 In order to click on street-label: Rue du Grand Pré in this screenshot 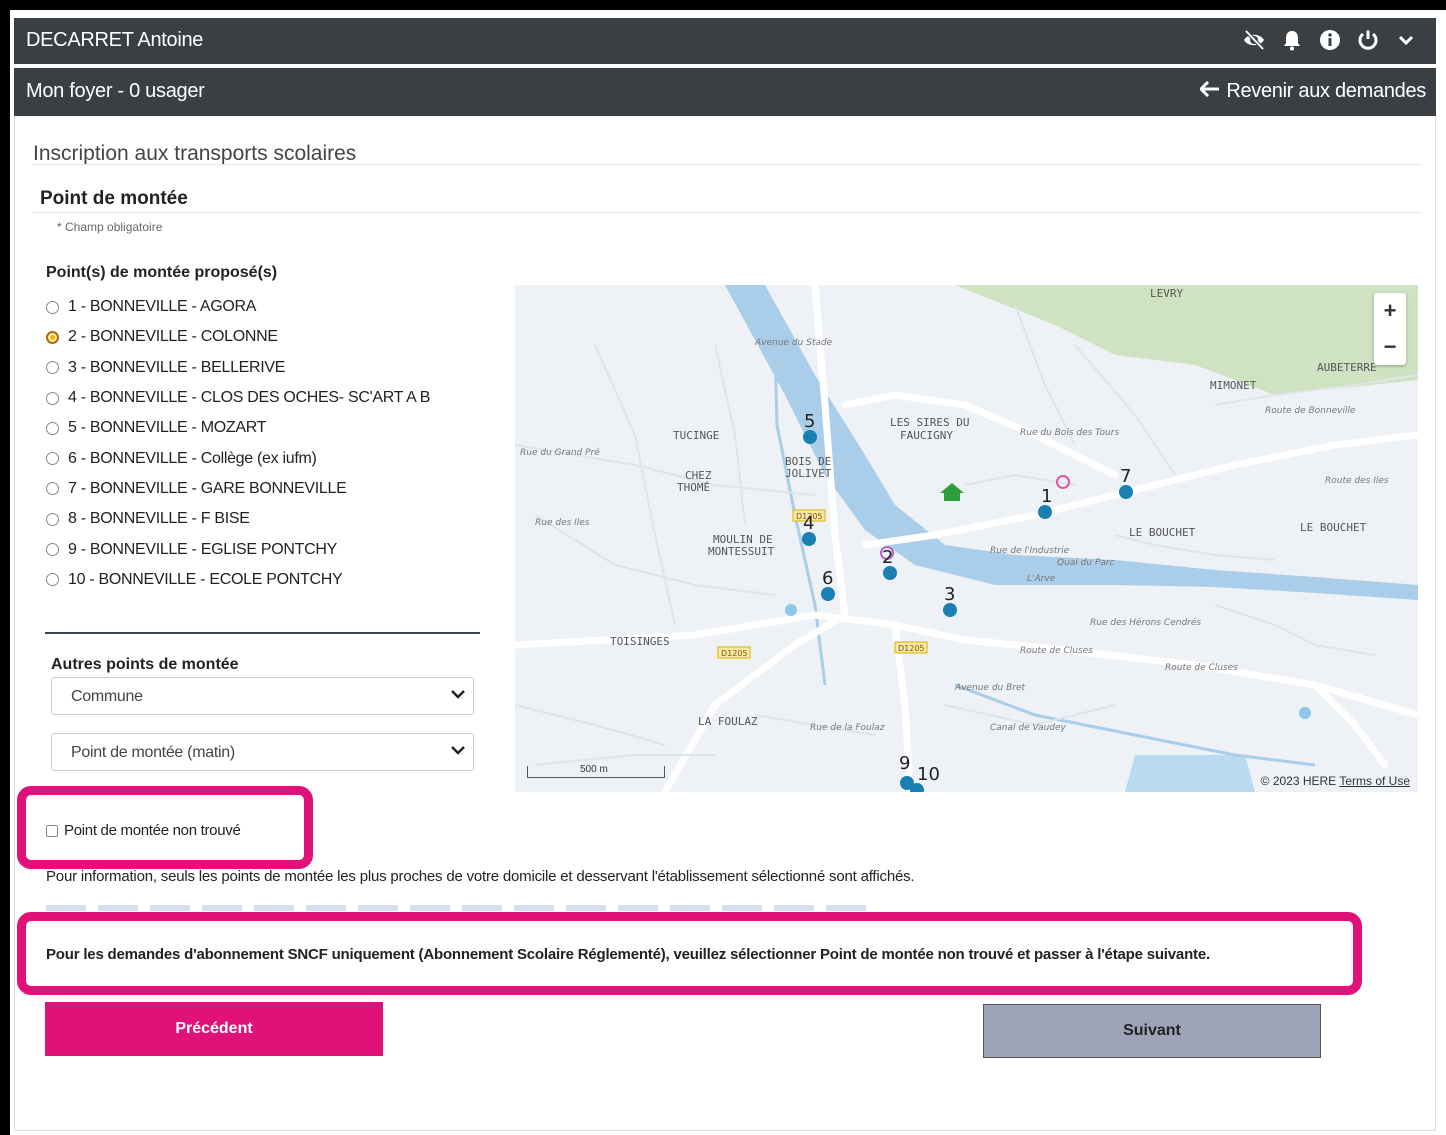, I will do `click(560, 452)`.